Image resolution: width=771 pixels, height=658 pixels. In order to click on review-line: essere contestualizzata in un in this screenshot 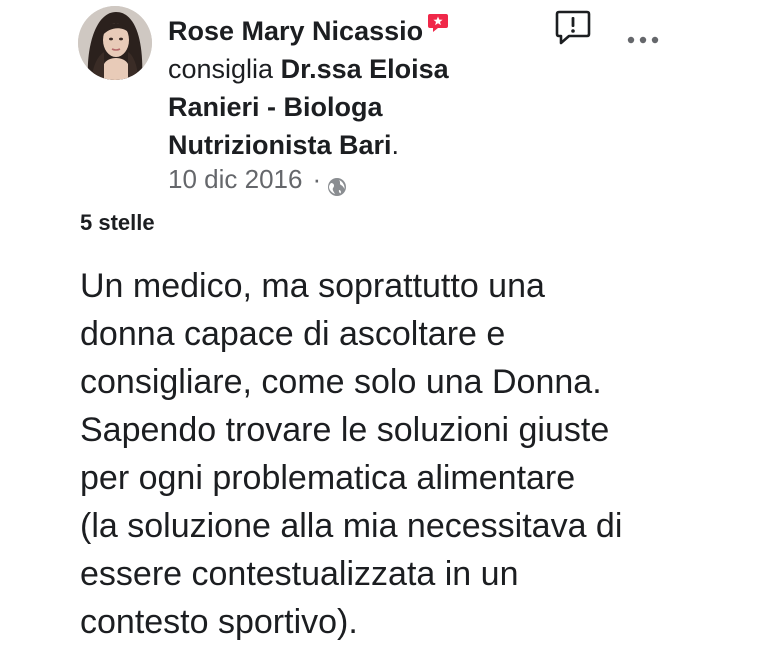, I will do `click(299, 574)`.